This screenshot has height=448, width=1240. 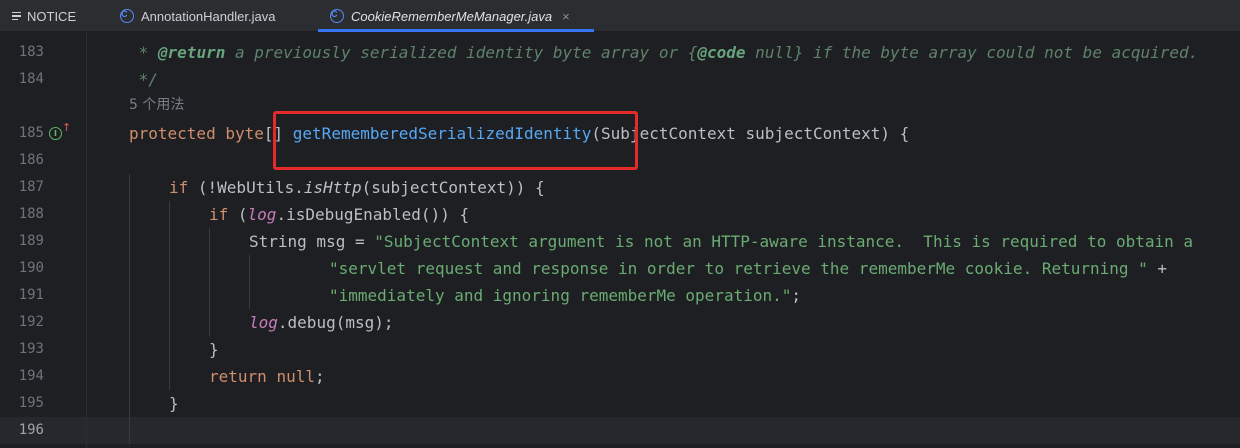 What do you see at coordinates (16, 16) in the screenshot?
I see `menu-icon` at bounding box center [16, 16].